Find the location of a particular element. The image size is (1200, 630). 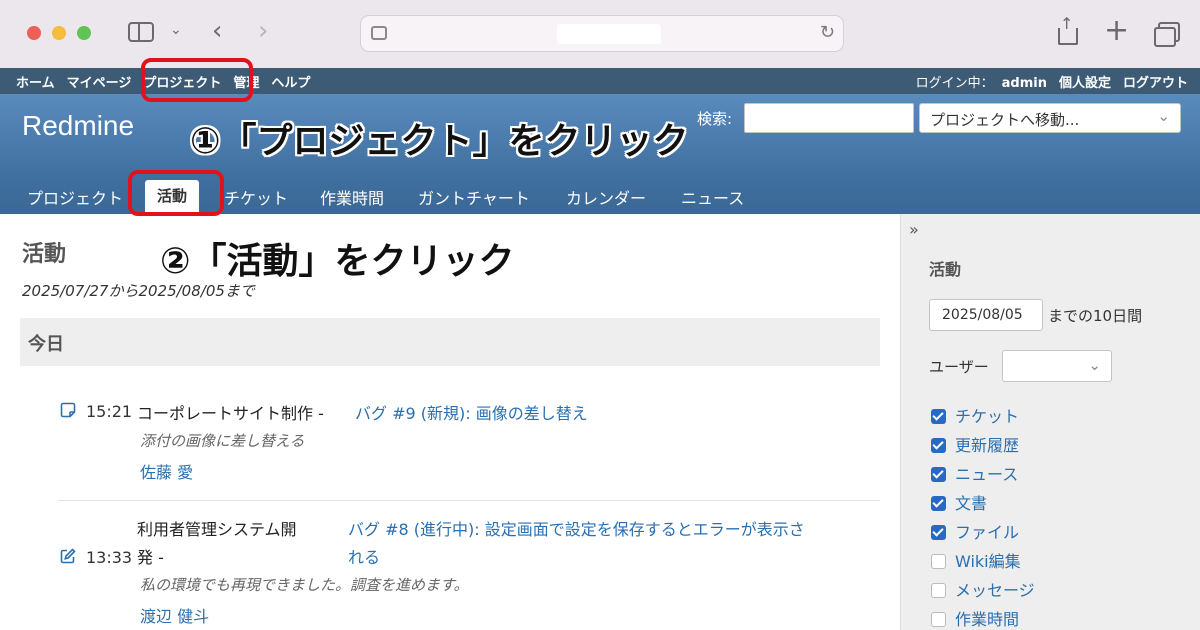

search-input is located at coordinates (829, 118).